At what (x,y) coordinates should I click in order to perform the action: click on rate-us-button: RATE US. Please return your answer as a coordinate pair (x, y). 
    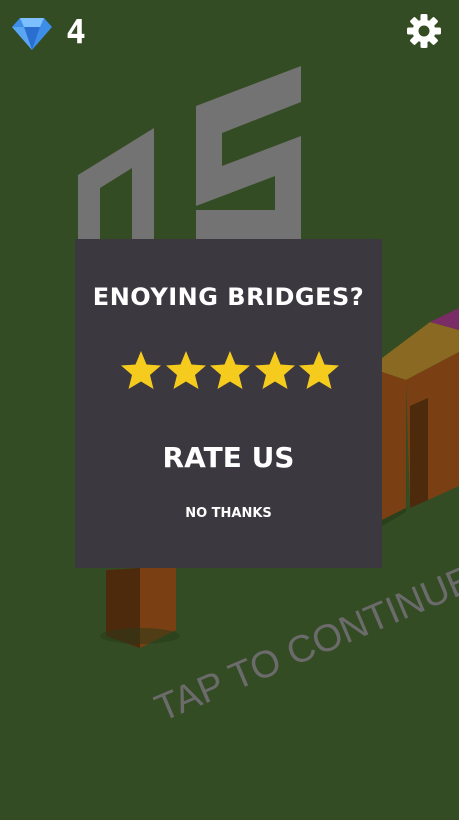
    Looking at the image, I should click on (228, 457).